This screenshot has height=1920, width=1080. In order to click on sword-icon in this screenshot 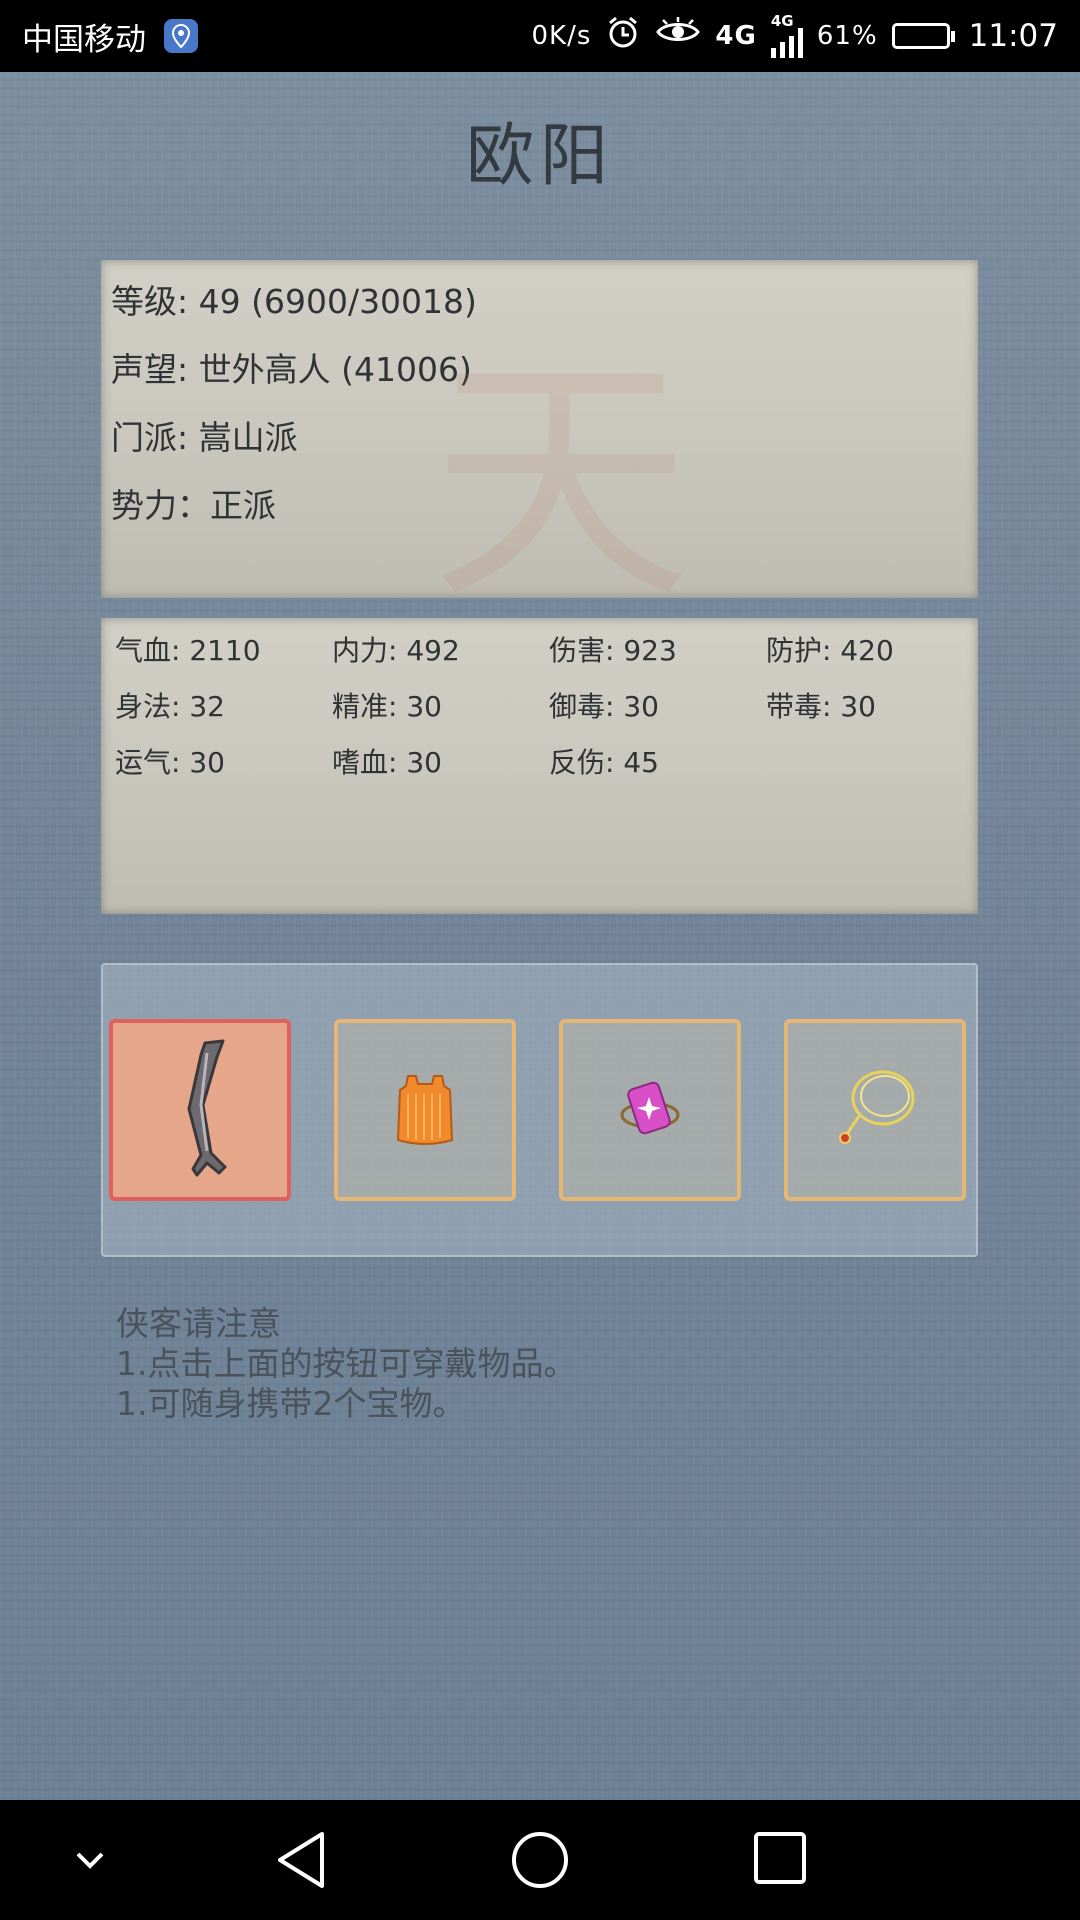, I will do `click(207, 1108)`.